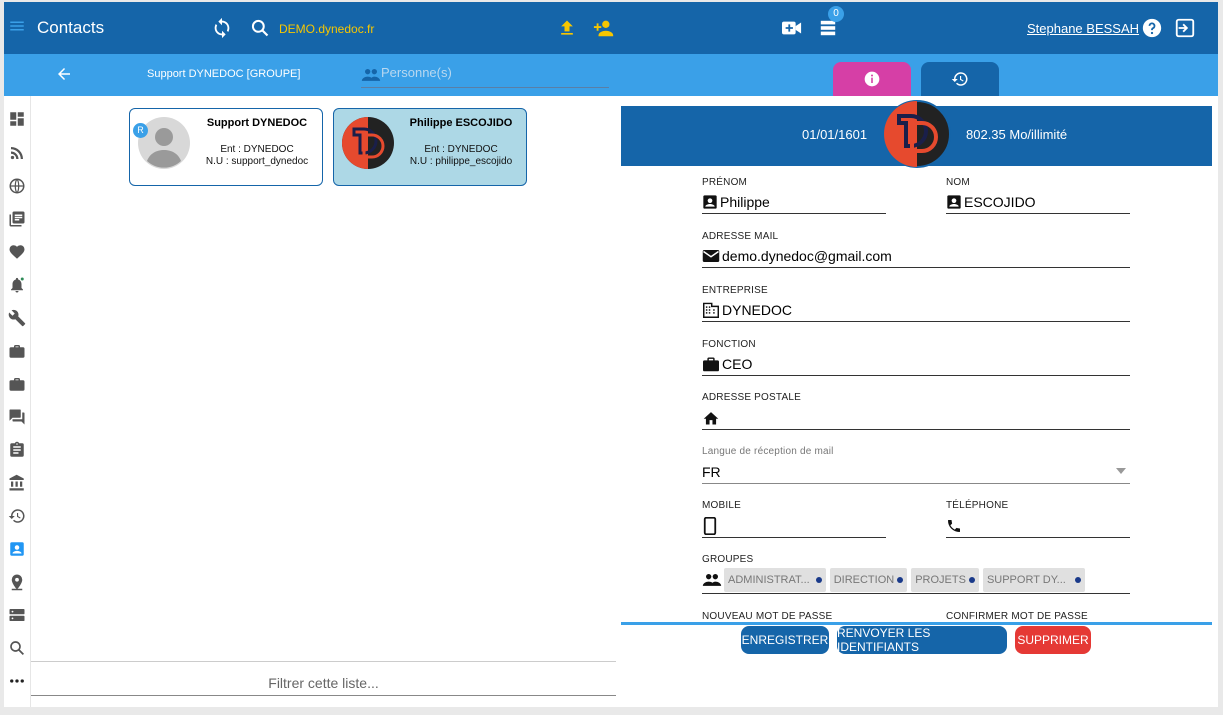  What do you see at coordinates (17, 318) in the screenshot?
I see `wrench-icon` at bounding box center [17, 318].